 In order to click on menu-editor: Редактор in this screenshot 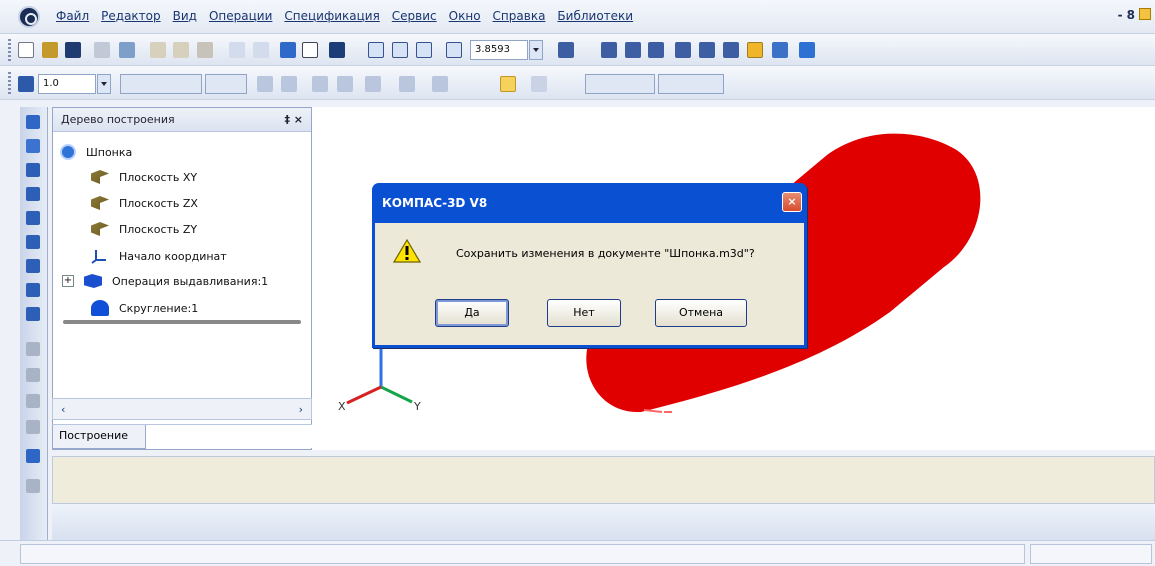, I will do `click(130, 16)`.